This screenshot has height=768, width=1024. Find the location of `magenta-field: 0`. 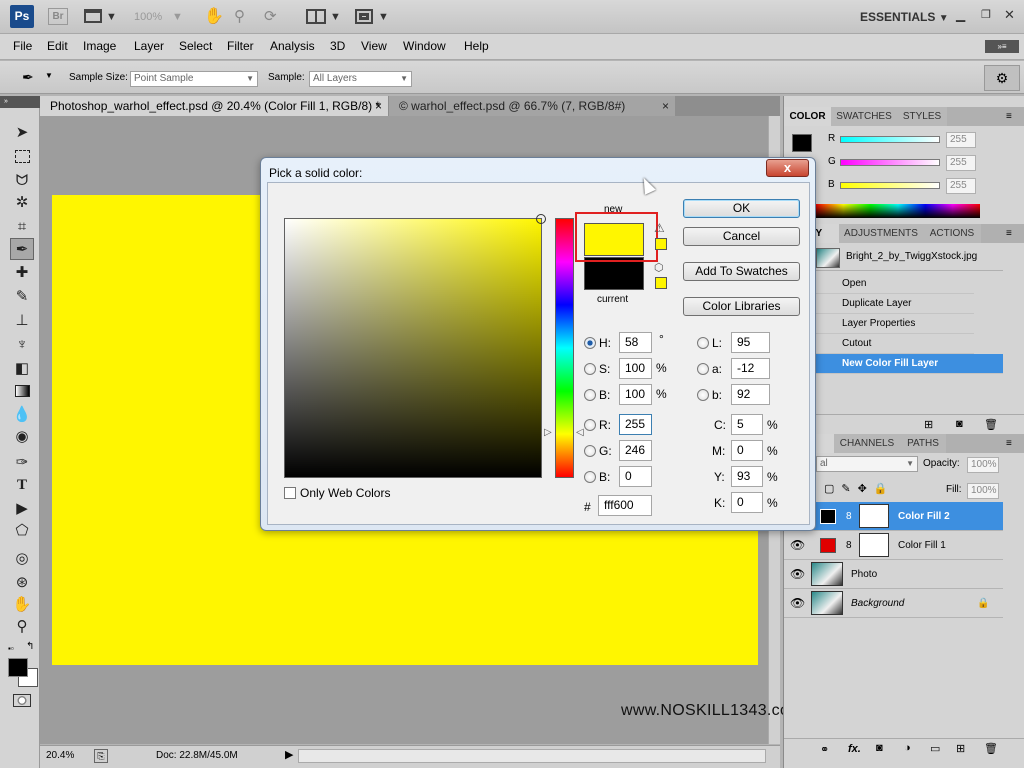

magenta-field: 0 is located at coordinates (747, 450).